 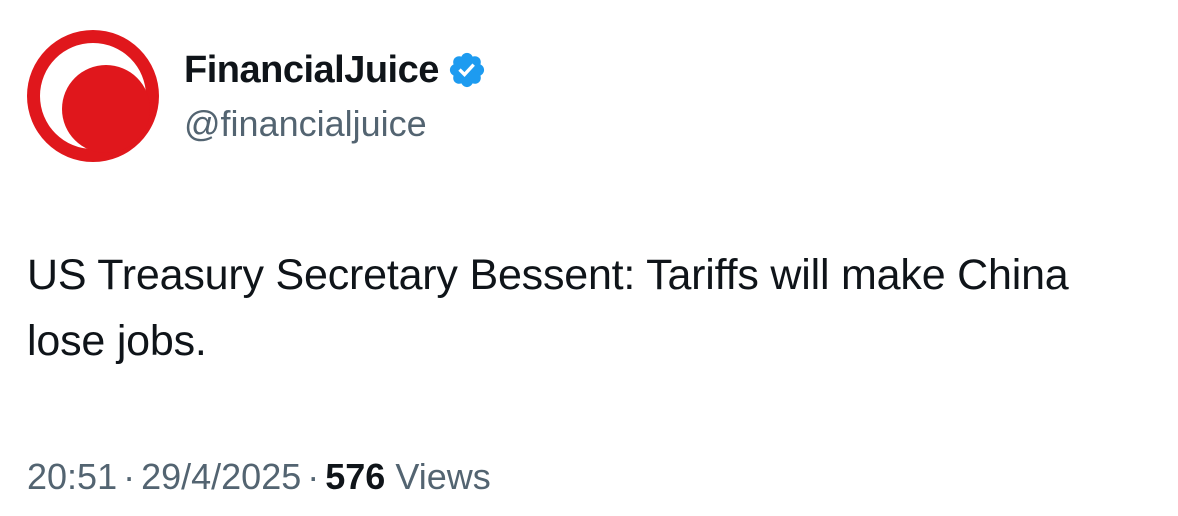 I want to click on author-display-name: FinancialJuice, so click(x=311, y=70).